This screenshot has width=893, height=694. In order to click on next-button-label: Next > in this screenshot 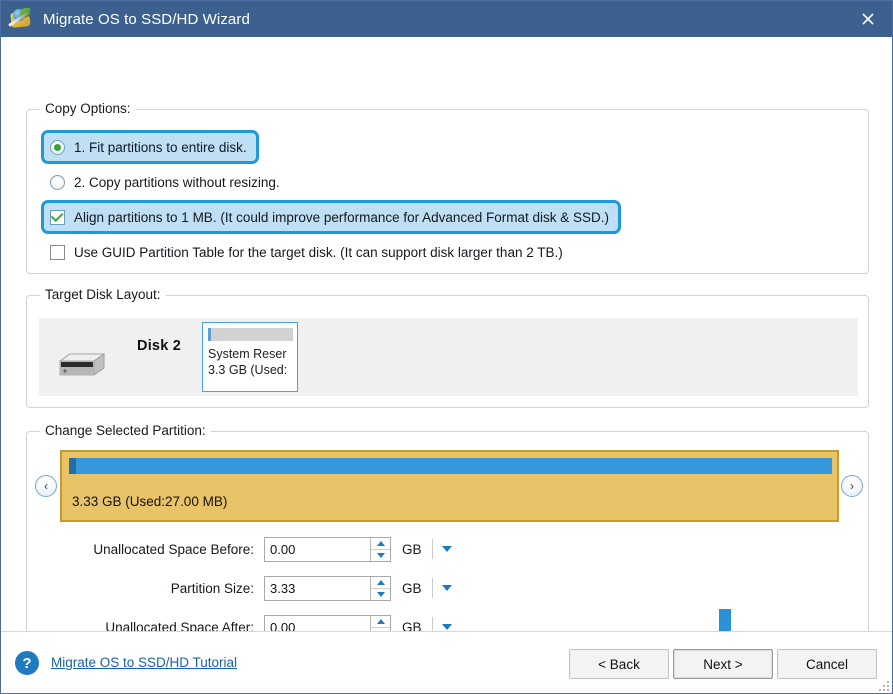, I will do `click(723, 664)`.